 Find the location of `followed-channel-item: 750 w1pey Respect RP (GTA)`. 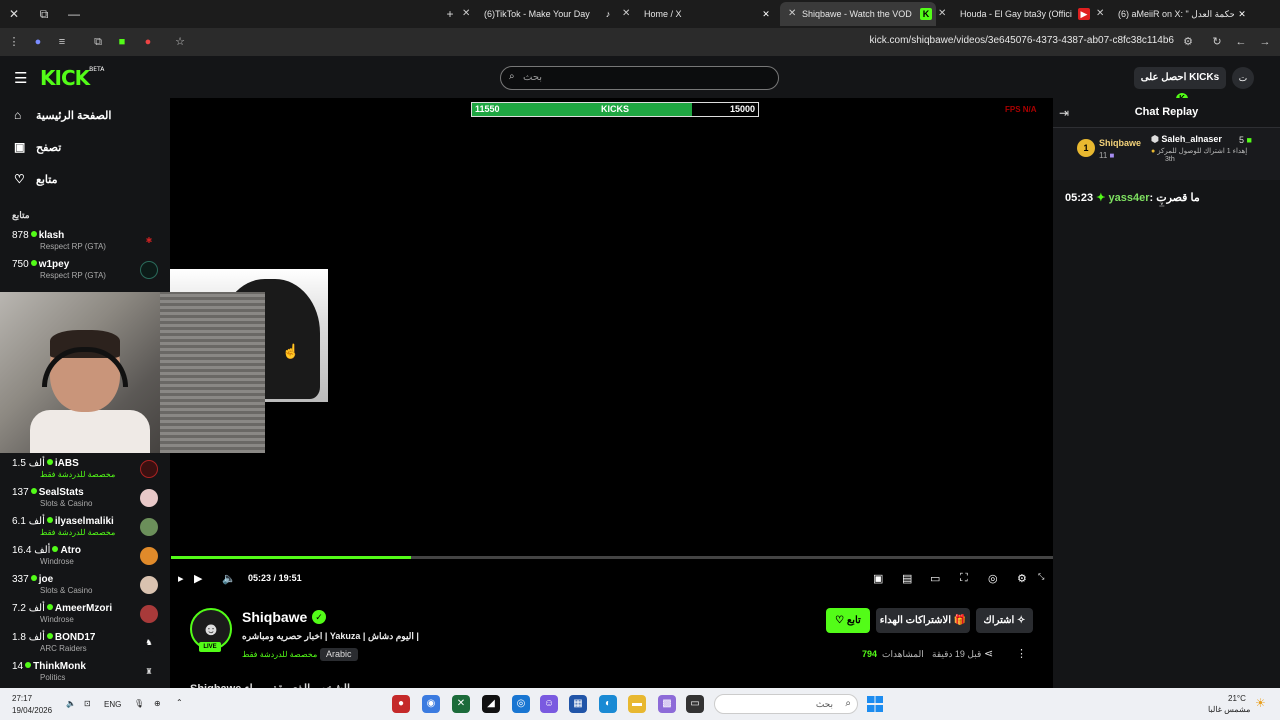

followed-channel-item: 750 w1pey Respect RP (GTA) is located at coordinates (85, 273).